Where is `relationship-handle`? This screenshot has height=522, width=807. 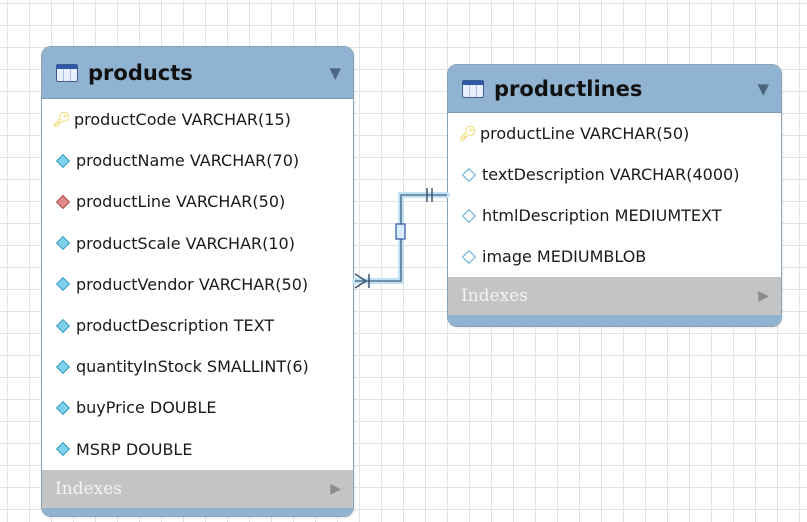 relationship-handle is located at coordinates (400, 231).